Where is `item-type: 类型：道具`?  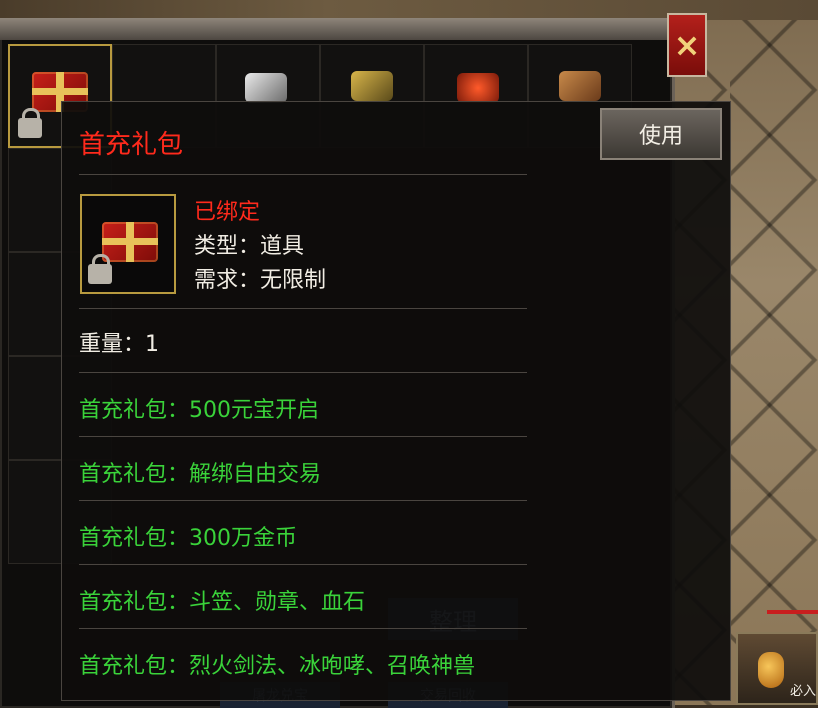 item-type: 类型：道具 is located at coordinates (249, 246).